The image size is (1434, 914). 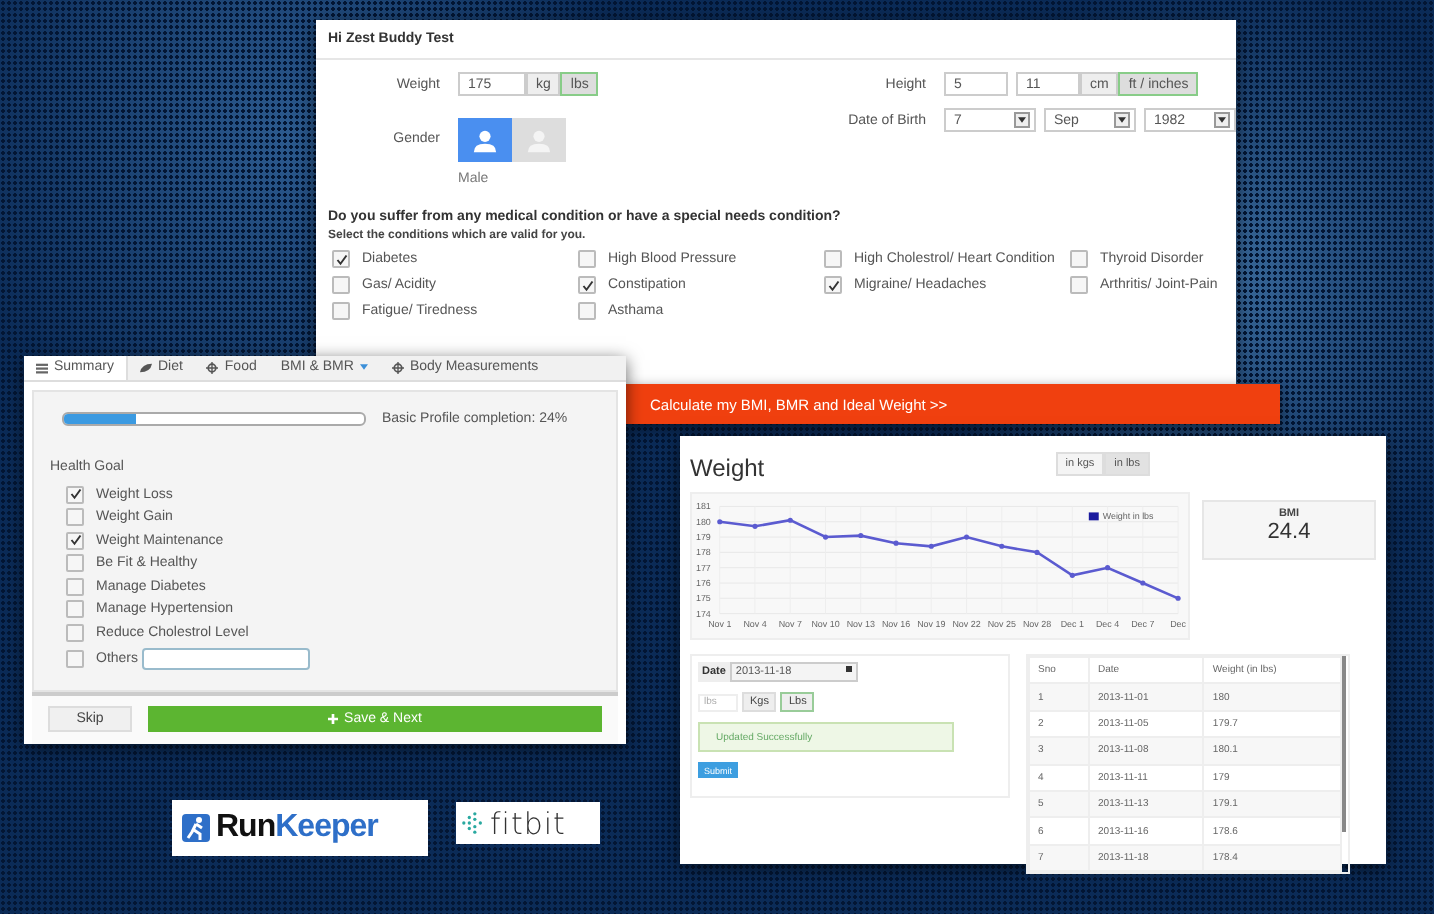 I want to click on list-icon, so click(x=42, y=367).